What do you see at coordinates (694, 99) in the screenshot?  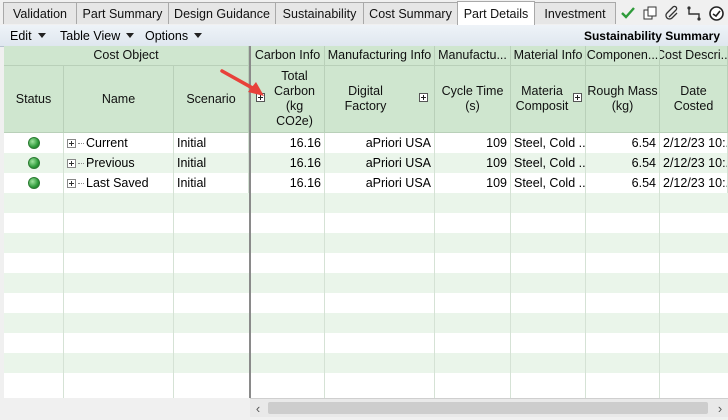 I see `col-date-costed: Date Costed` at bounding box center [694, 99].